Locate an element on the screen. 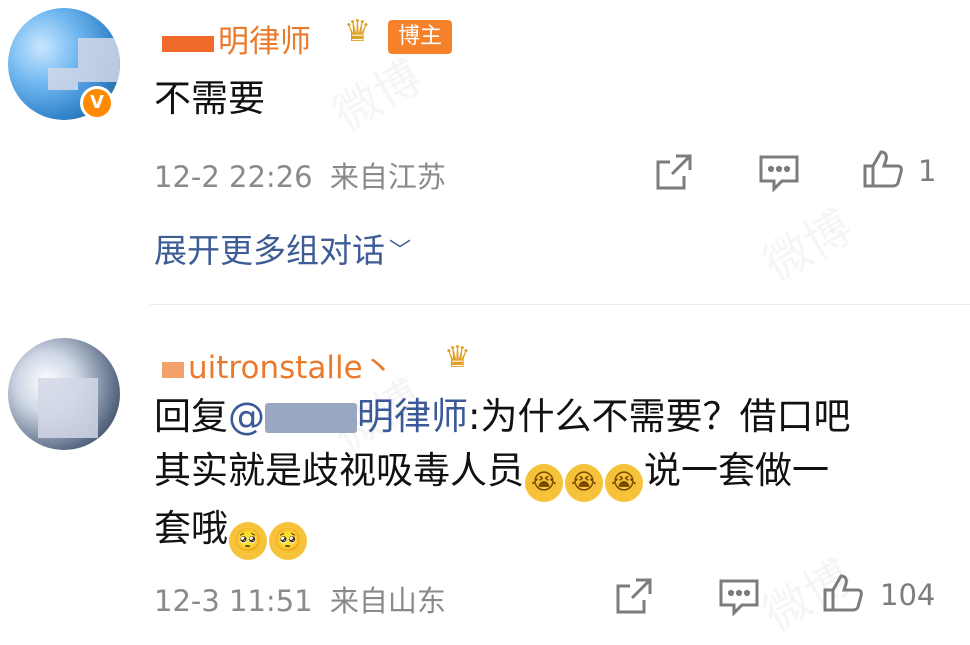 The width and height of the screenshot is (970, 645). location: 来自江苏 is located at coordinates (387, 177).